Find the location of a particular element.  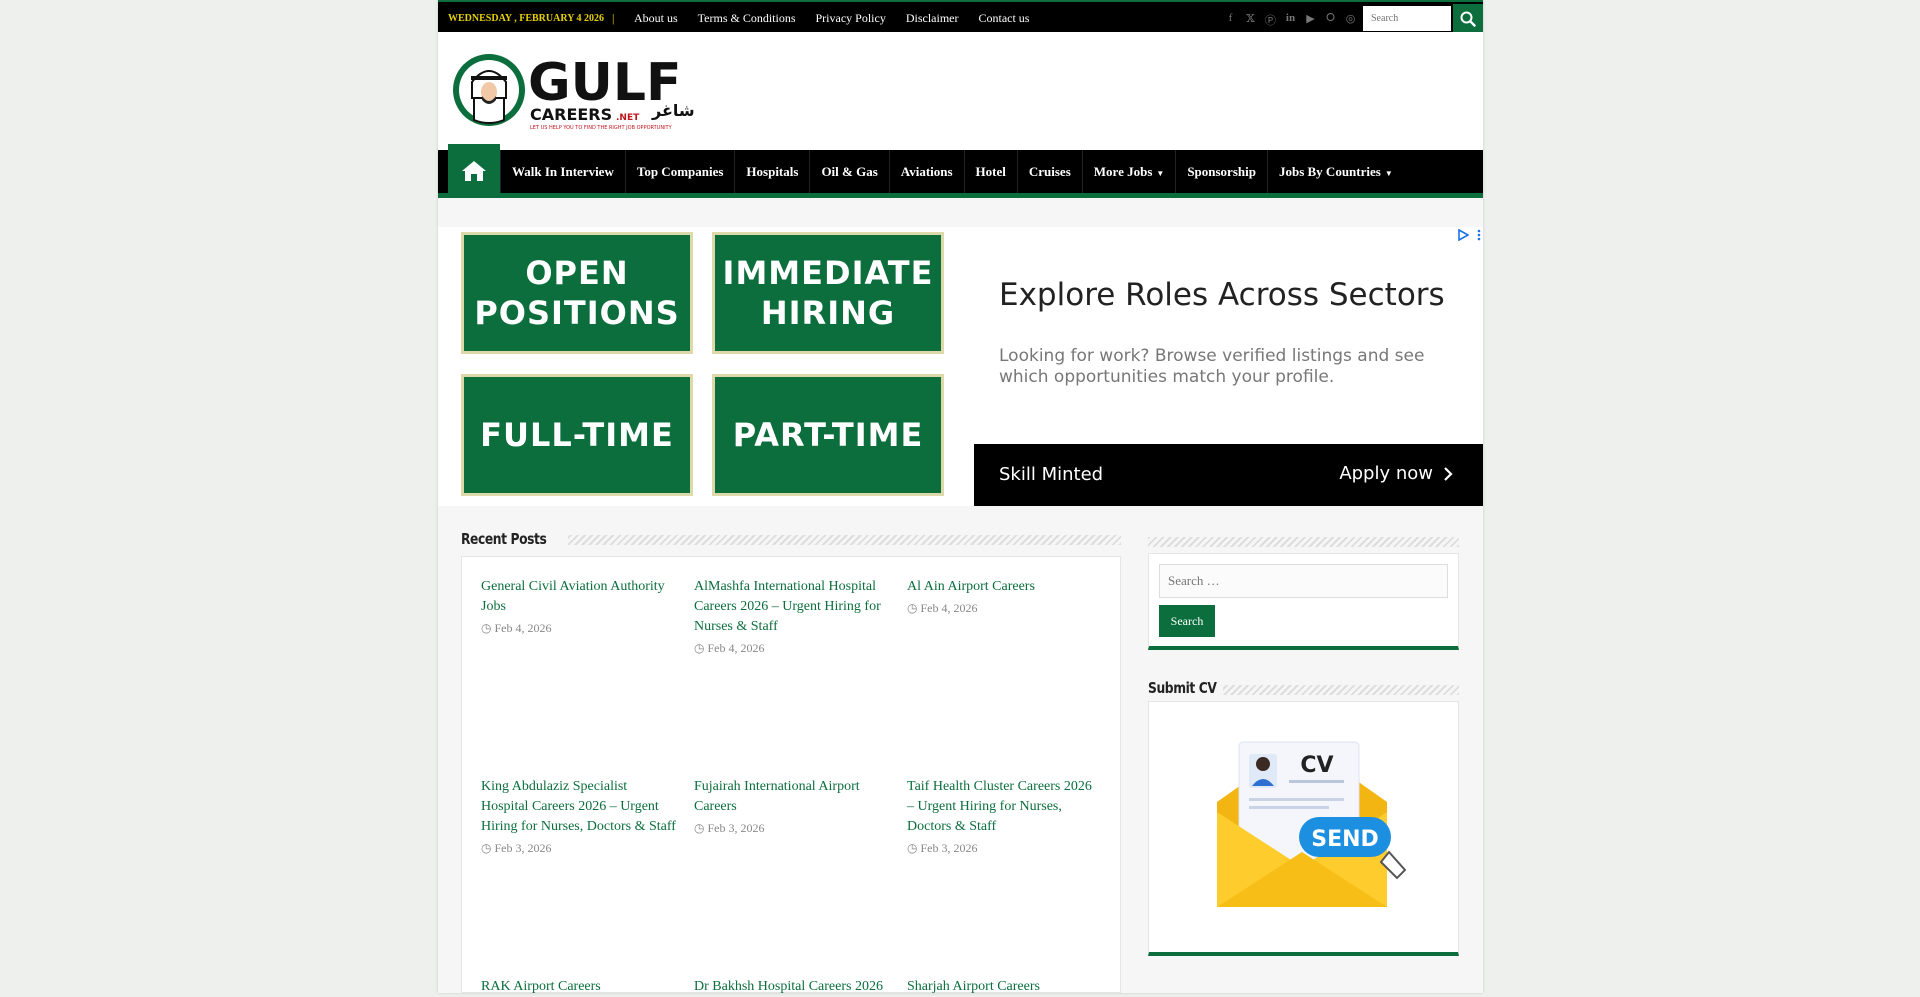

facebook-icon: f is located at coordinates (1230, 20).